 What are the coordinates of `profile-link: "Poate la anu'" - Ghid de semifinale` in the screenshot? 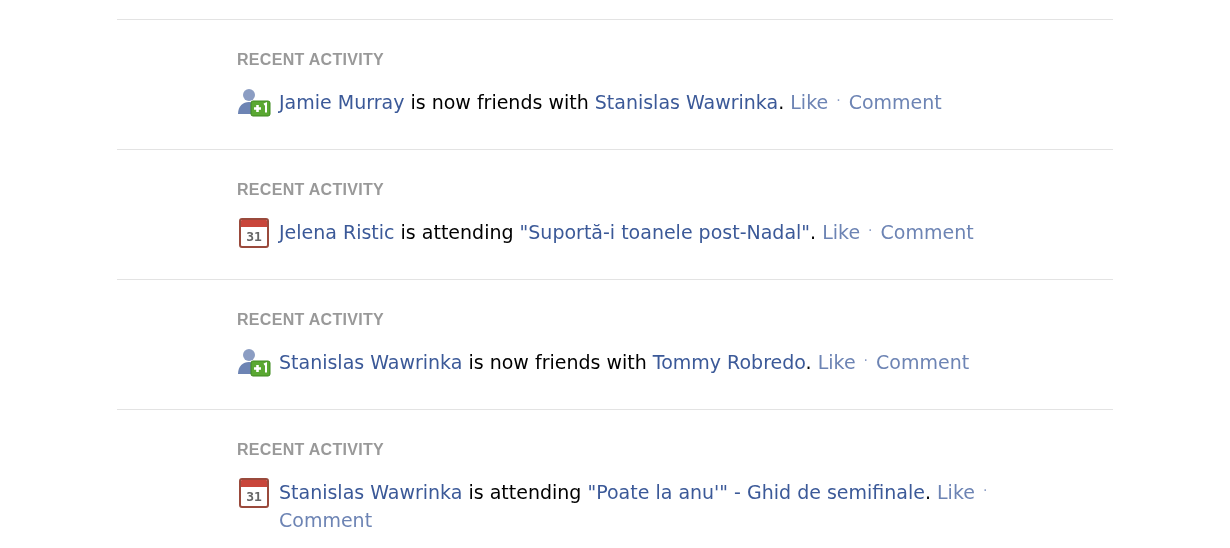 It's located at (756, 492).